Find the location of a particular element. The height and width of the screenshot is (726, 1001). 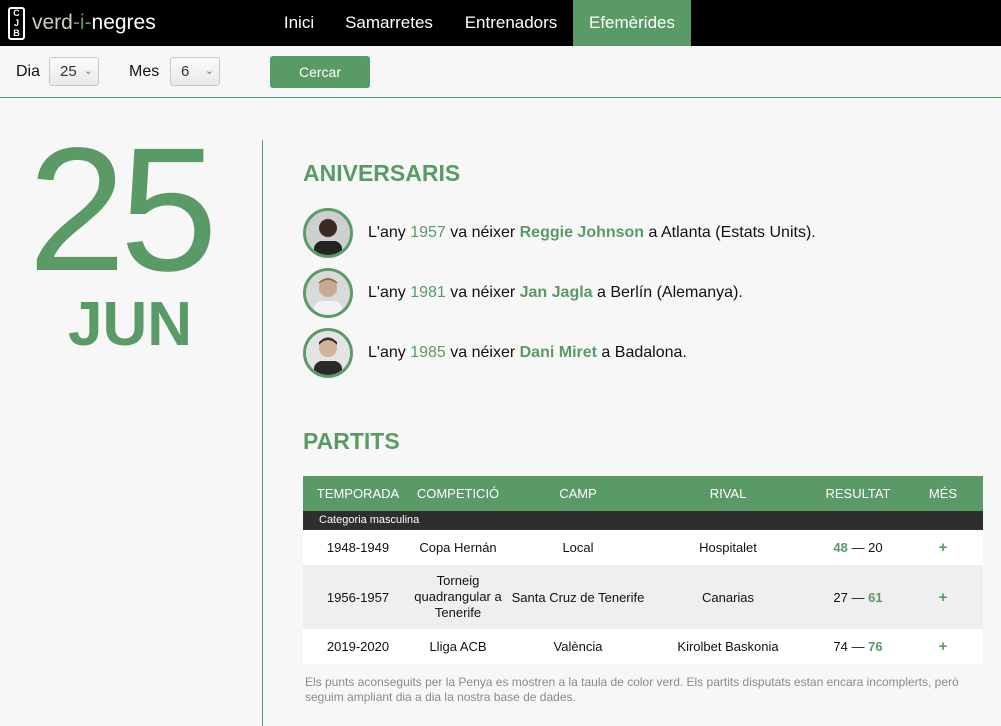

cell-rival: Canarias is located at coordinates (728, 597).